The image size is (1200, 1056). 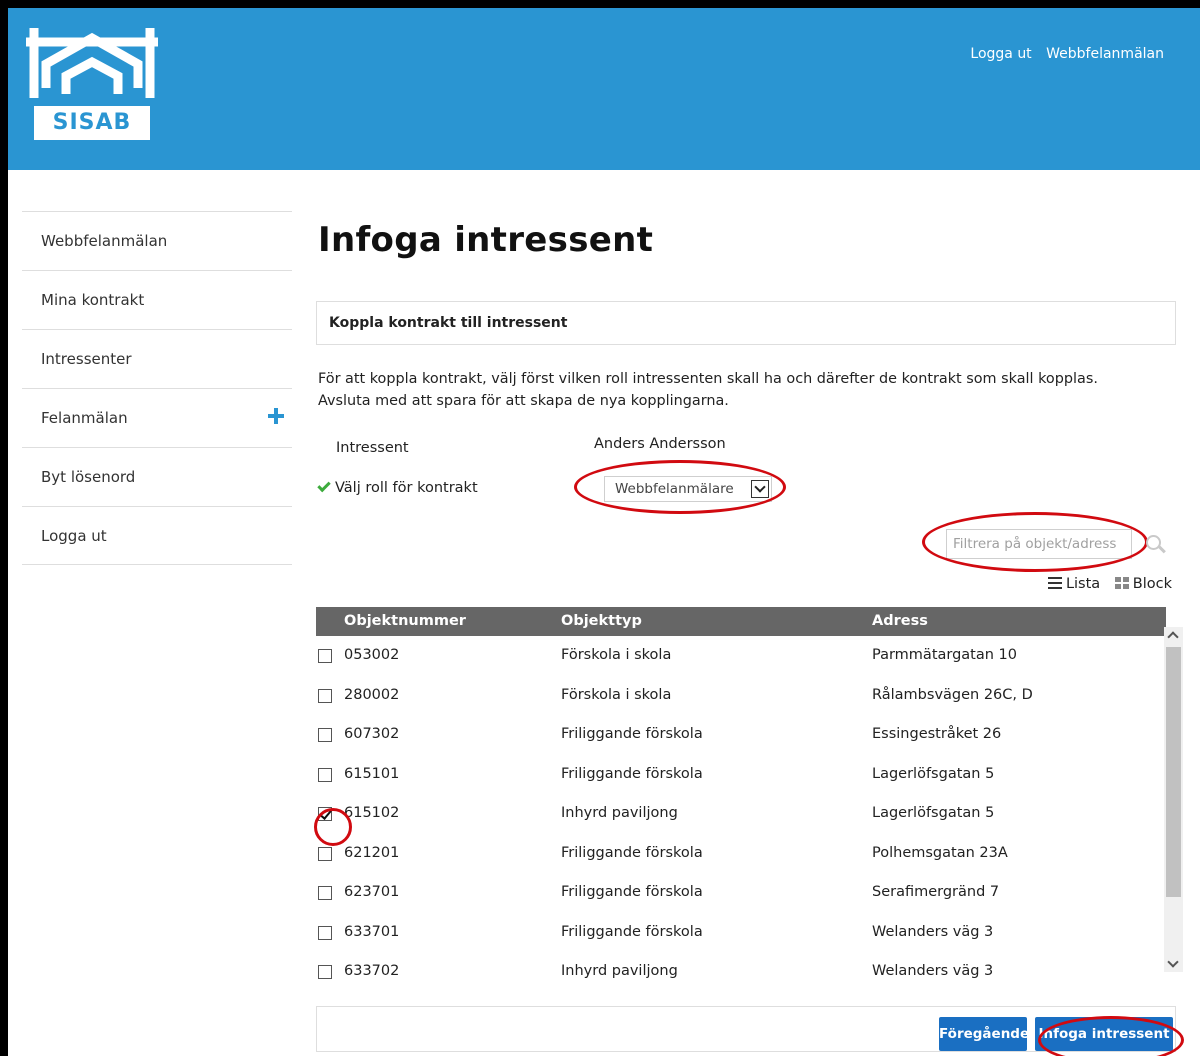 I want to click on check-icon, so click(x=324, y=485).